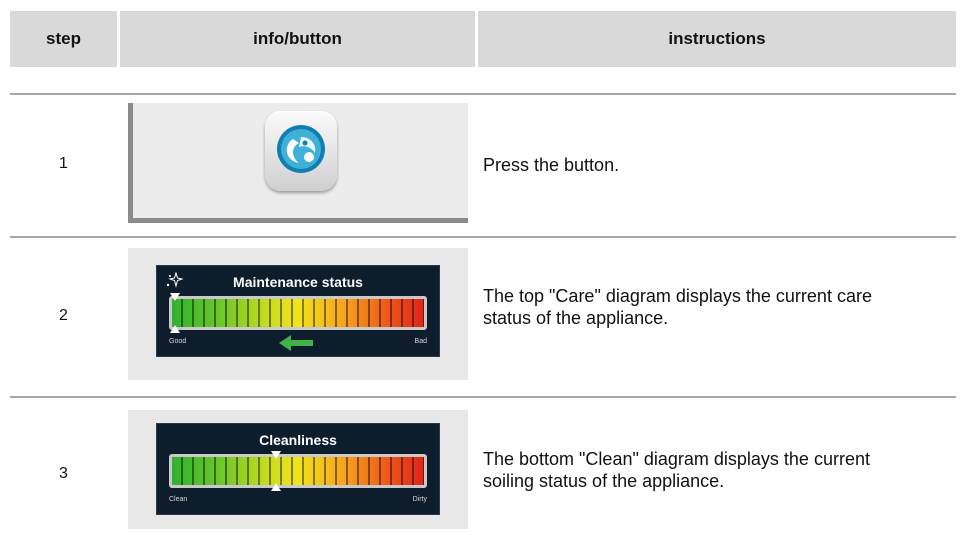 The image size is (966, 540). Describe the element at coordinates (298, 282) in the screenshot. I see `care-diagram-title: Maintenance status` at that location.